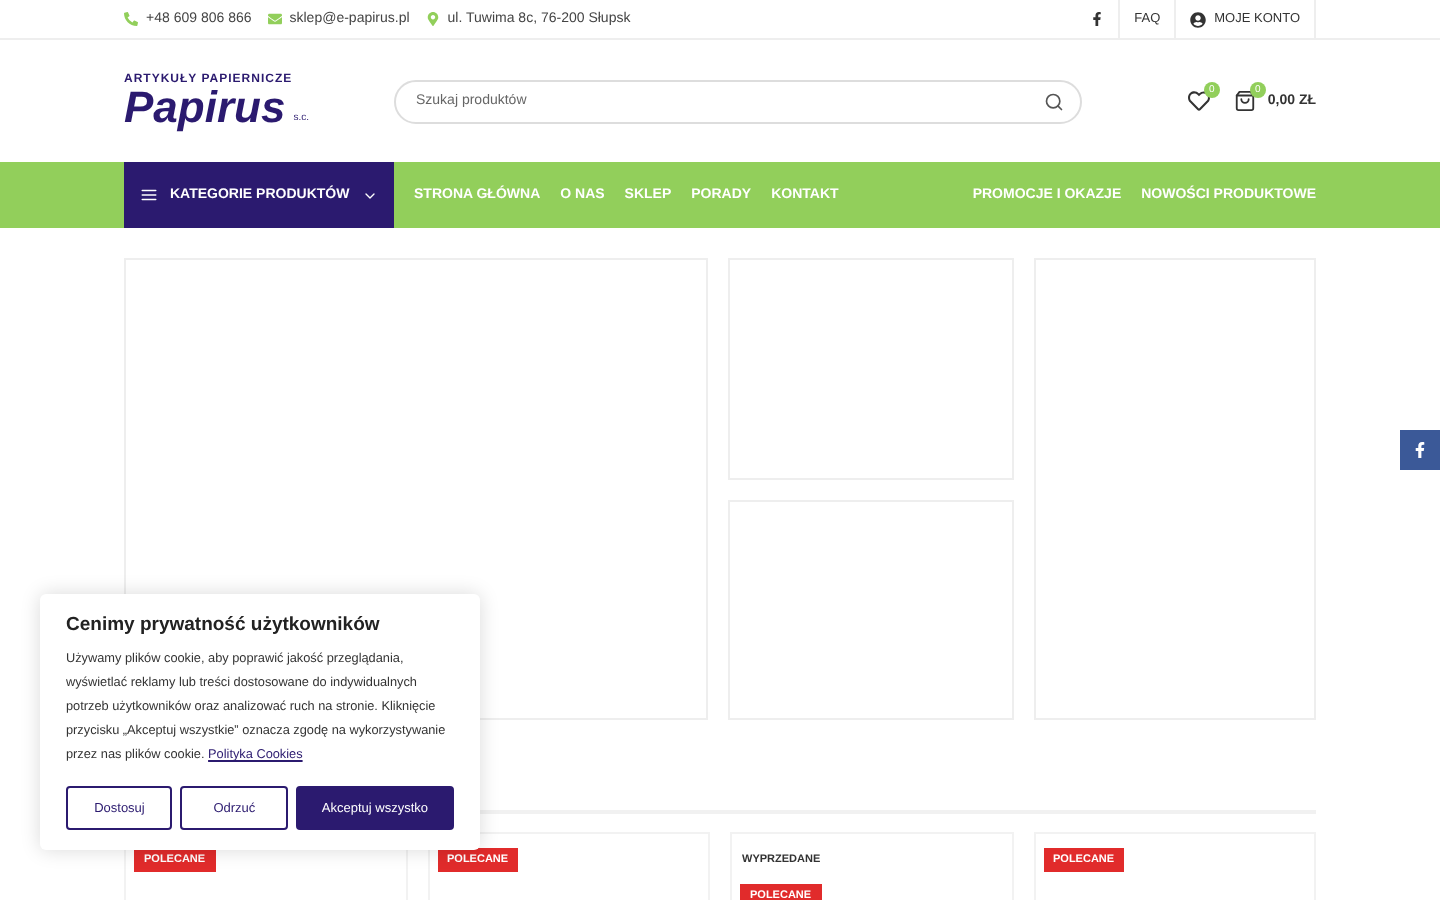 This screenshot has height=900, width=1440. I want to click on popup-title: Cenimy prywatność użytkowników, so click(224, 625).